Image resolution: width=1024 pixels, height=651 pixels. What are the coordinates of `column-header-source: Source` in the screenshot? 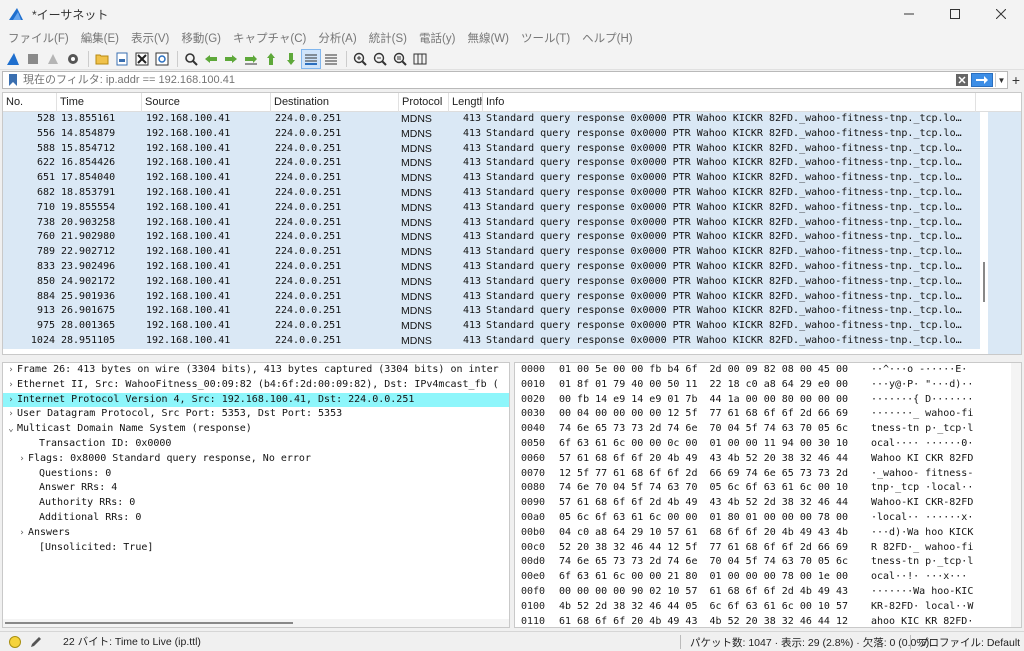 It's located at (206, 102).